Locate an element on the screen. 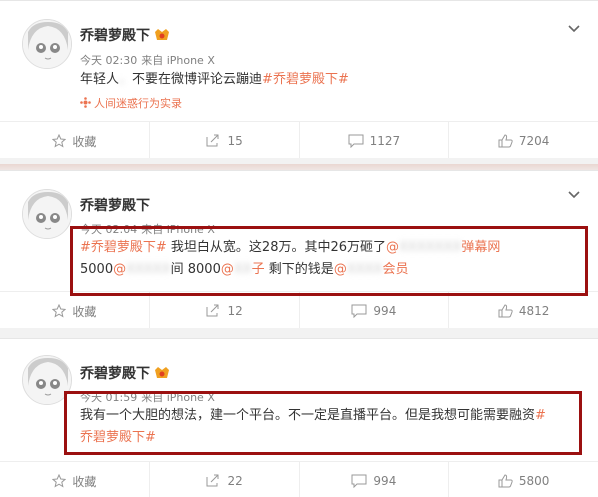 This screenshot has height=497, width=598. post-toolbar: 收藏 12 994 4812 is located at coordinates (299, 311).